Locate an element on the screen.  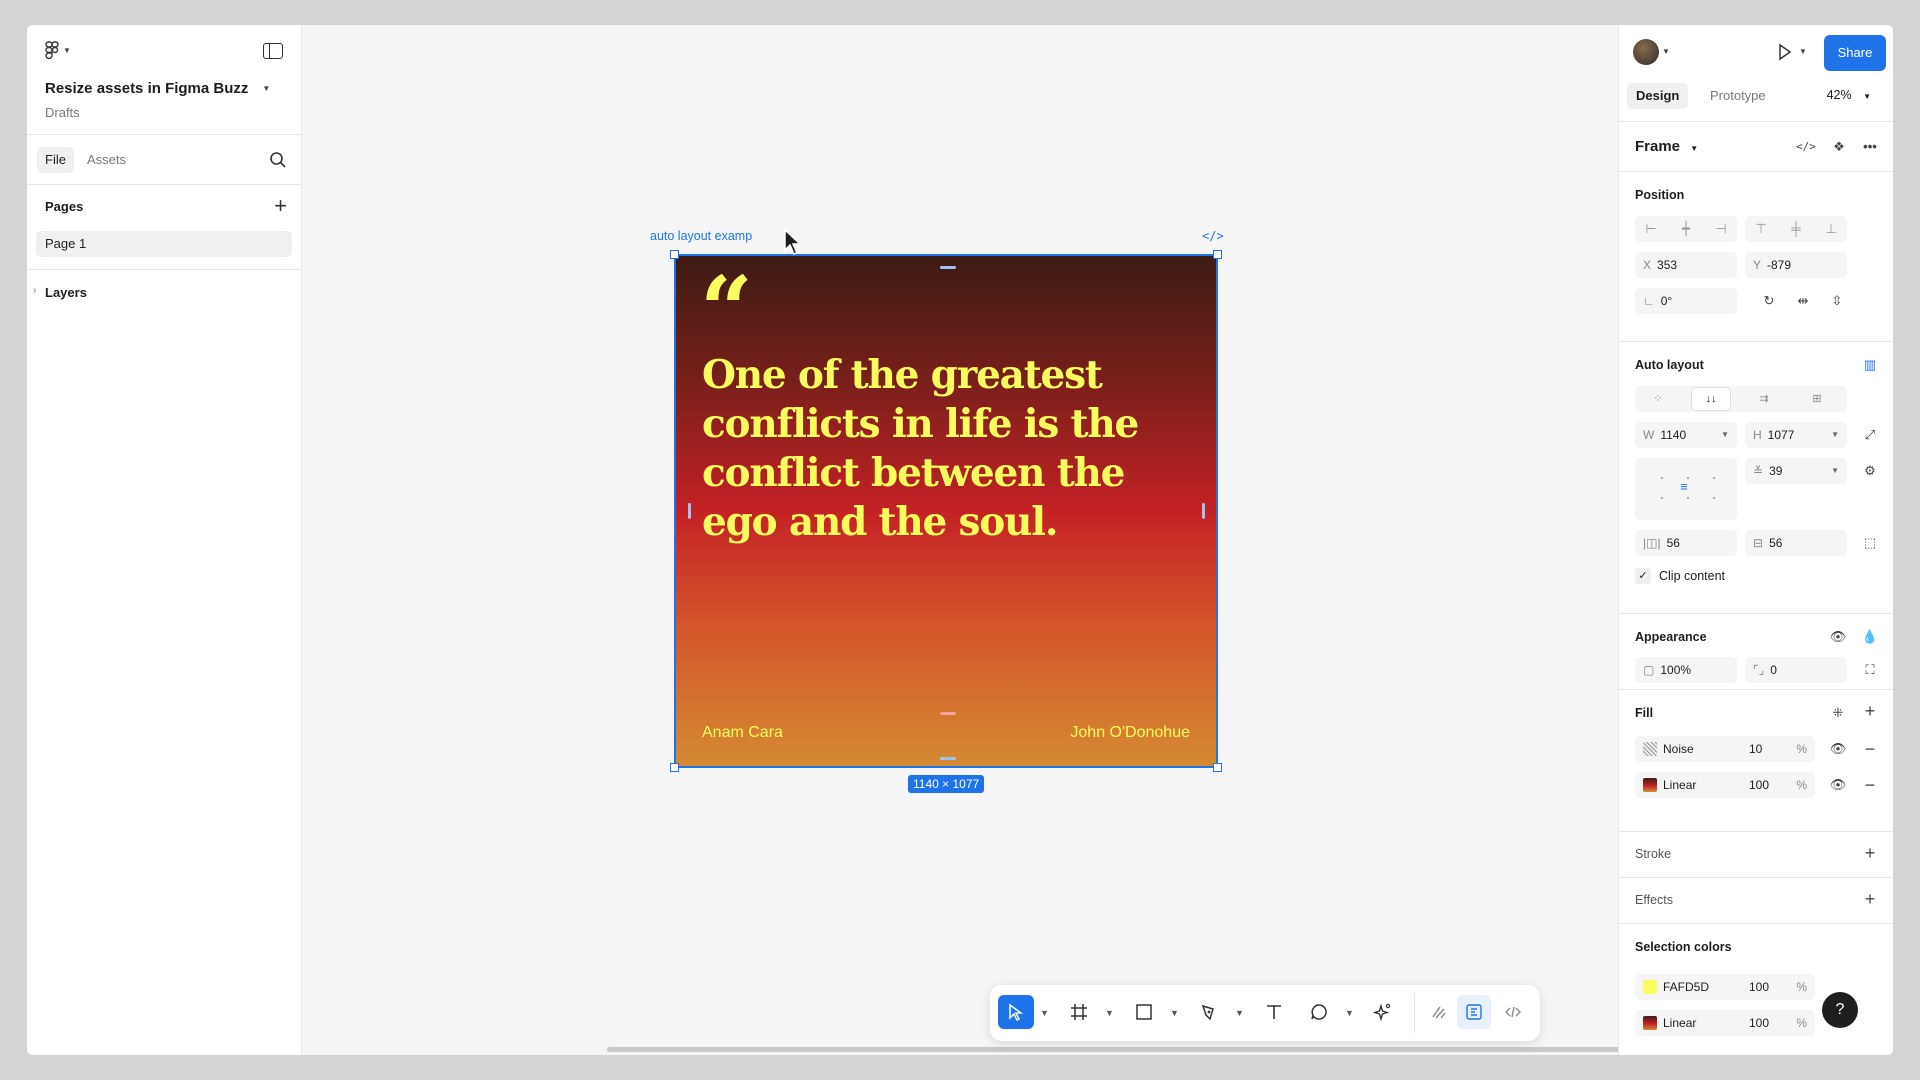
x-input: X 353 is located at coordinates (1686, 265).